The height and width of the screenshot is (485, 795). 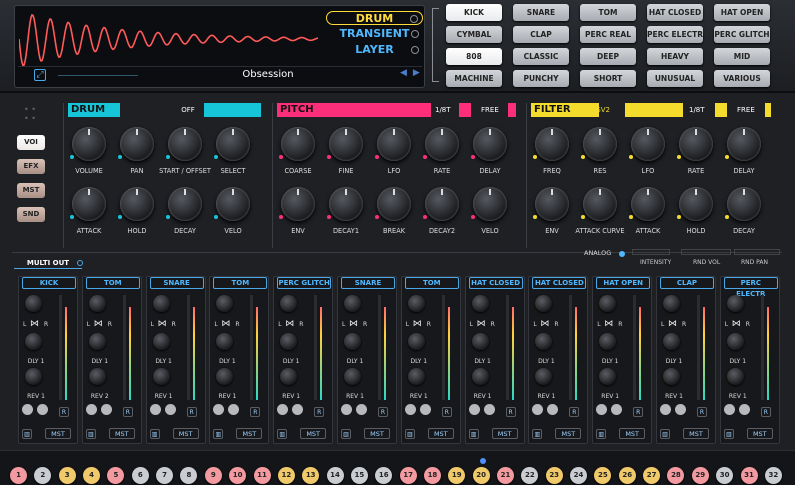 What do you see at coordinates (474, 56) in the screenshot?
I see `category-808: 808` at bounding box center [474, 56].